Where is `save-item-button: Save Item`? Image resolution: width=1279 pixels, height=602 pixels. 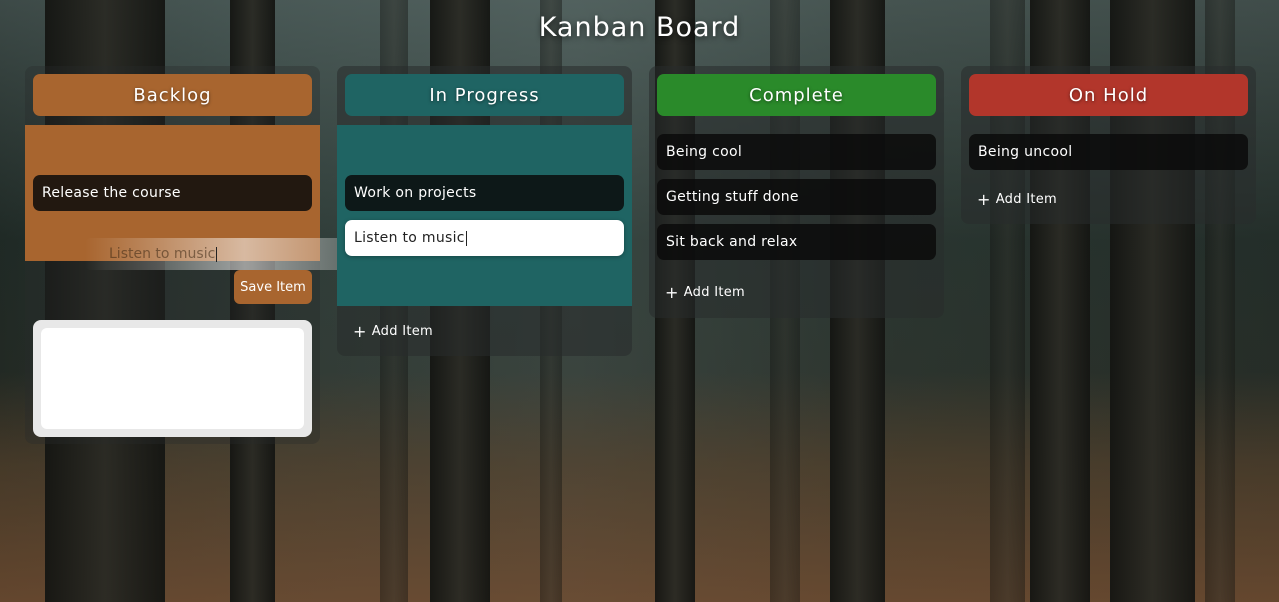
save-item-button: Save Item is located at coordinates (273, 287).